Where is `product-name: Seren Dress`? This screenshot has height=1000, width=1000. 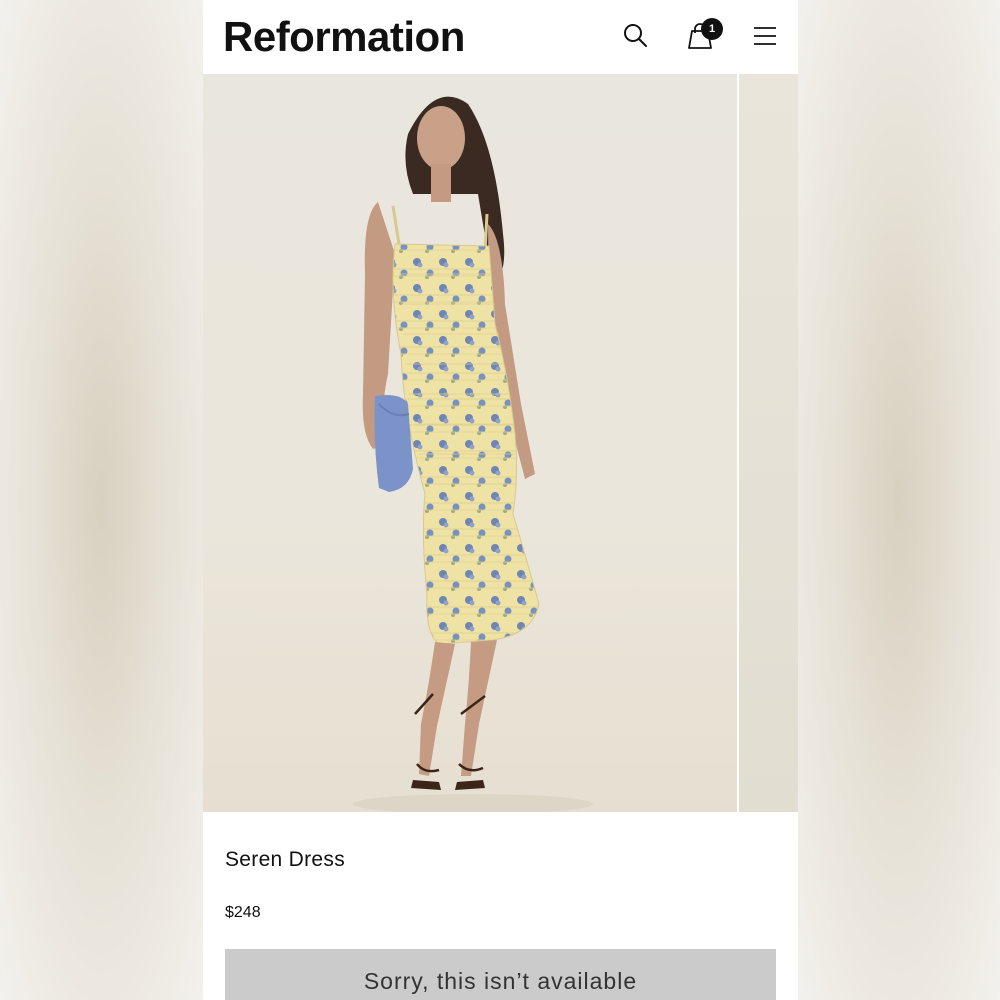
product-name: Seren Dress is located at coordinates (285, 859).